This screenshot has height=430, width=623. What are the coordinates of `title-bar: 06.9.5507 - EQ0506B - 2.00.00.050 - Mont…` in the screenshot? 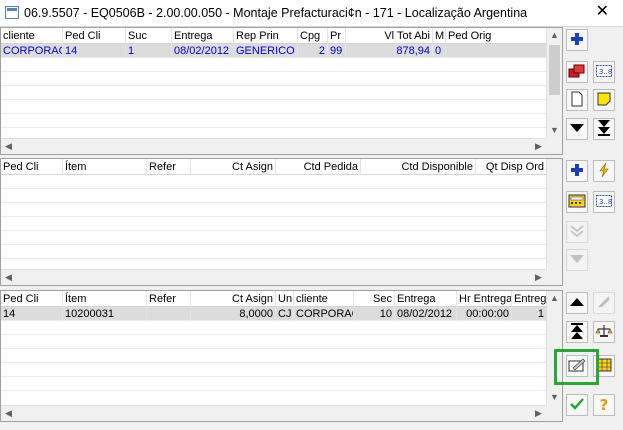 It's located at (311, 13).